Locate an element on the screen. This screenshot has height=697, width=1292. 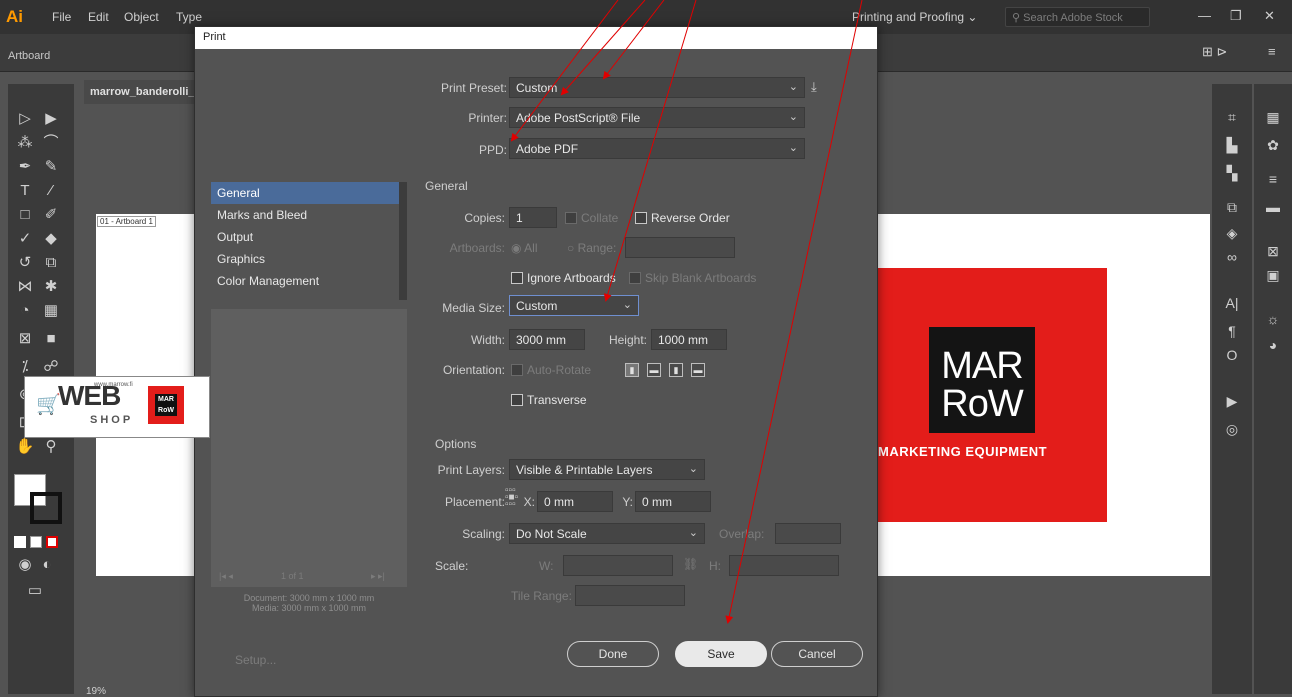
scale-w-input is located at coordinates (618, 565).